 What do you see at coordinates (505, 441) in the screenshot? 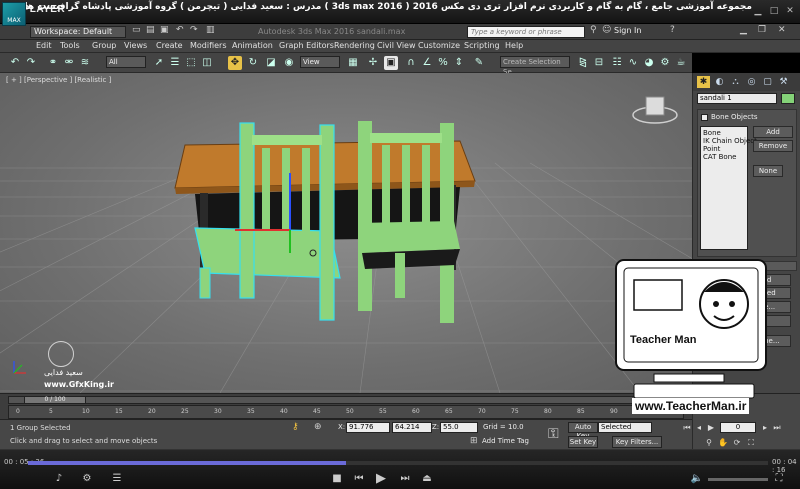
I see `add-time-tag-button: Add Time Tag` at bounding box center [505, 441].